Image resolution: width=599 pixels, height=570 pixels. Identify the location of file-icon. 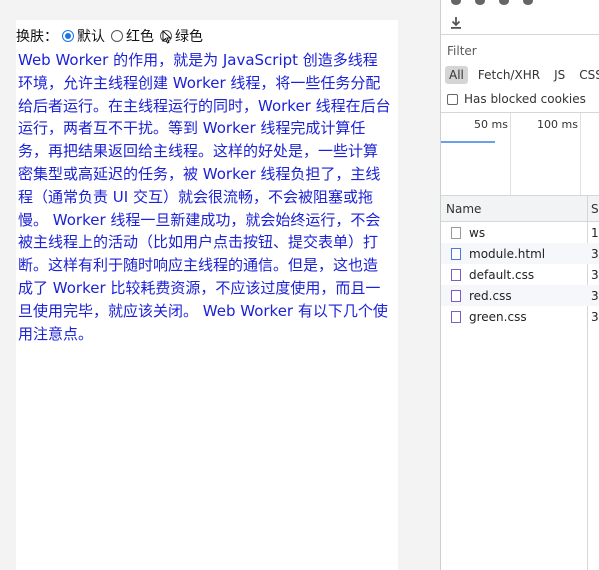
(456, 232).